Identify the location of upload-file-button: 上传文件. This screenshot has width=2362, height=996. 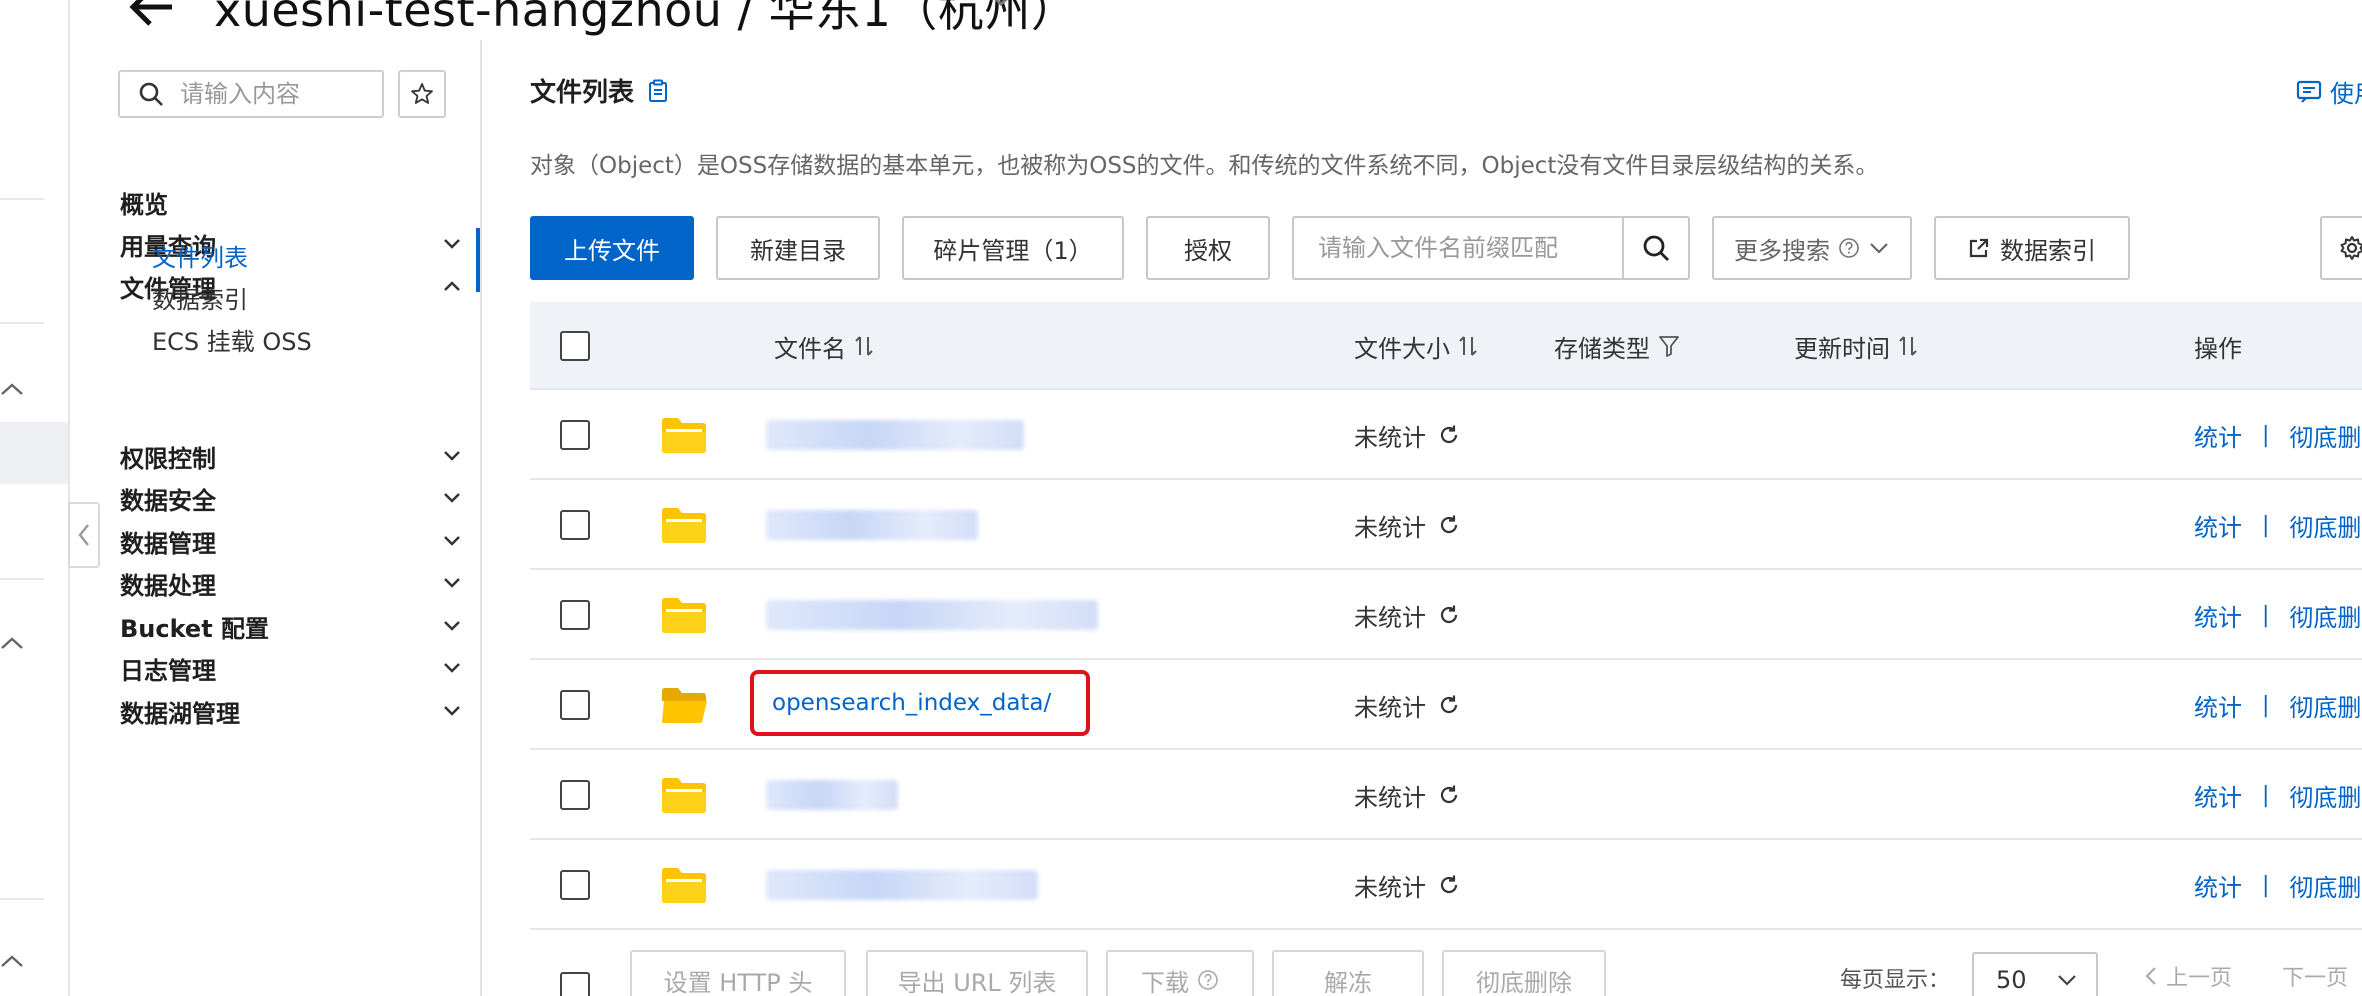
(612, 248).